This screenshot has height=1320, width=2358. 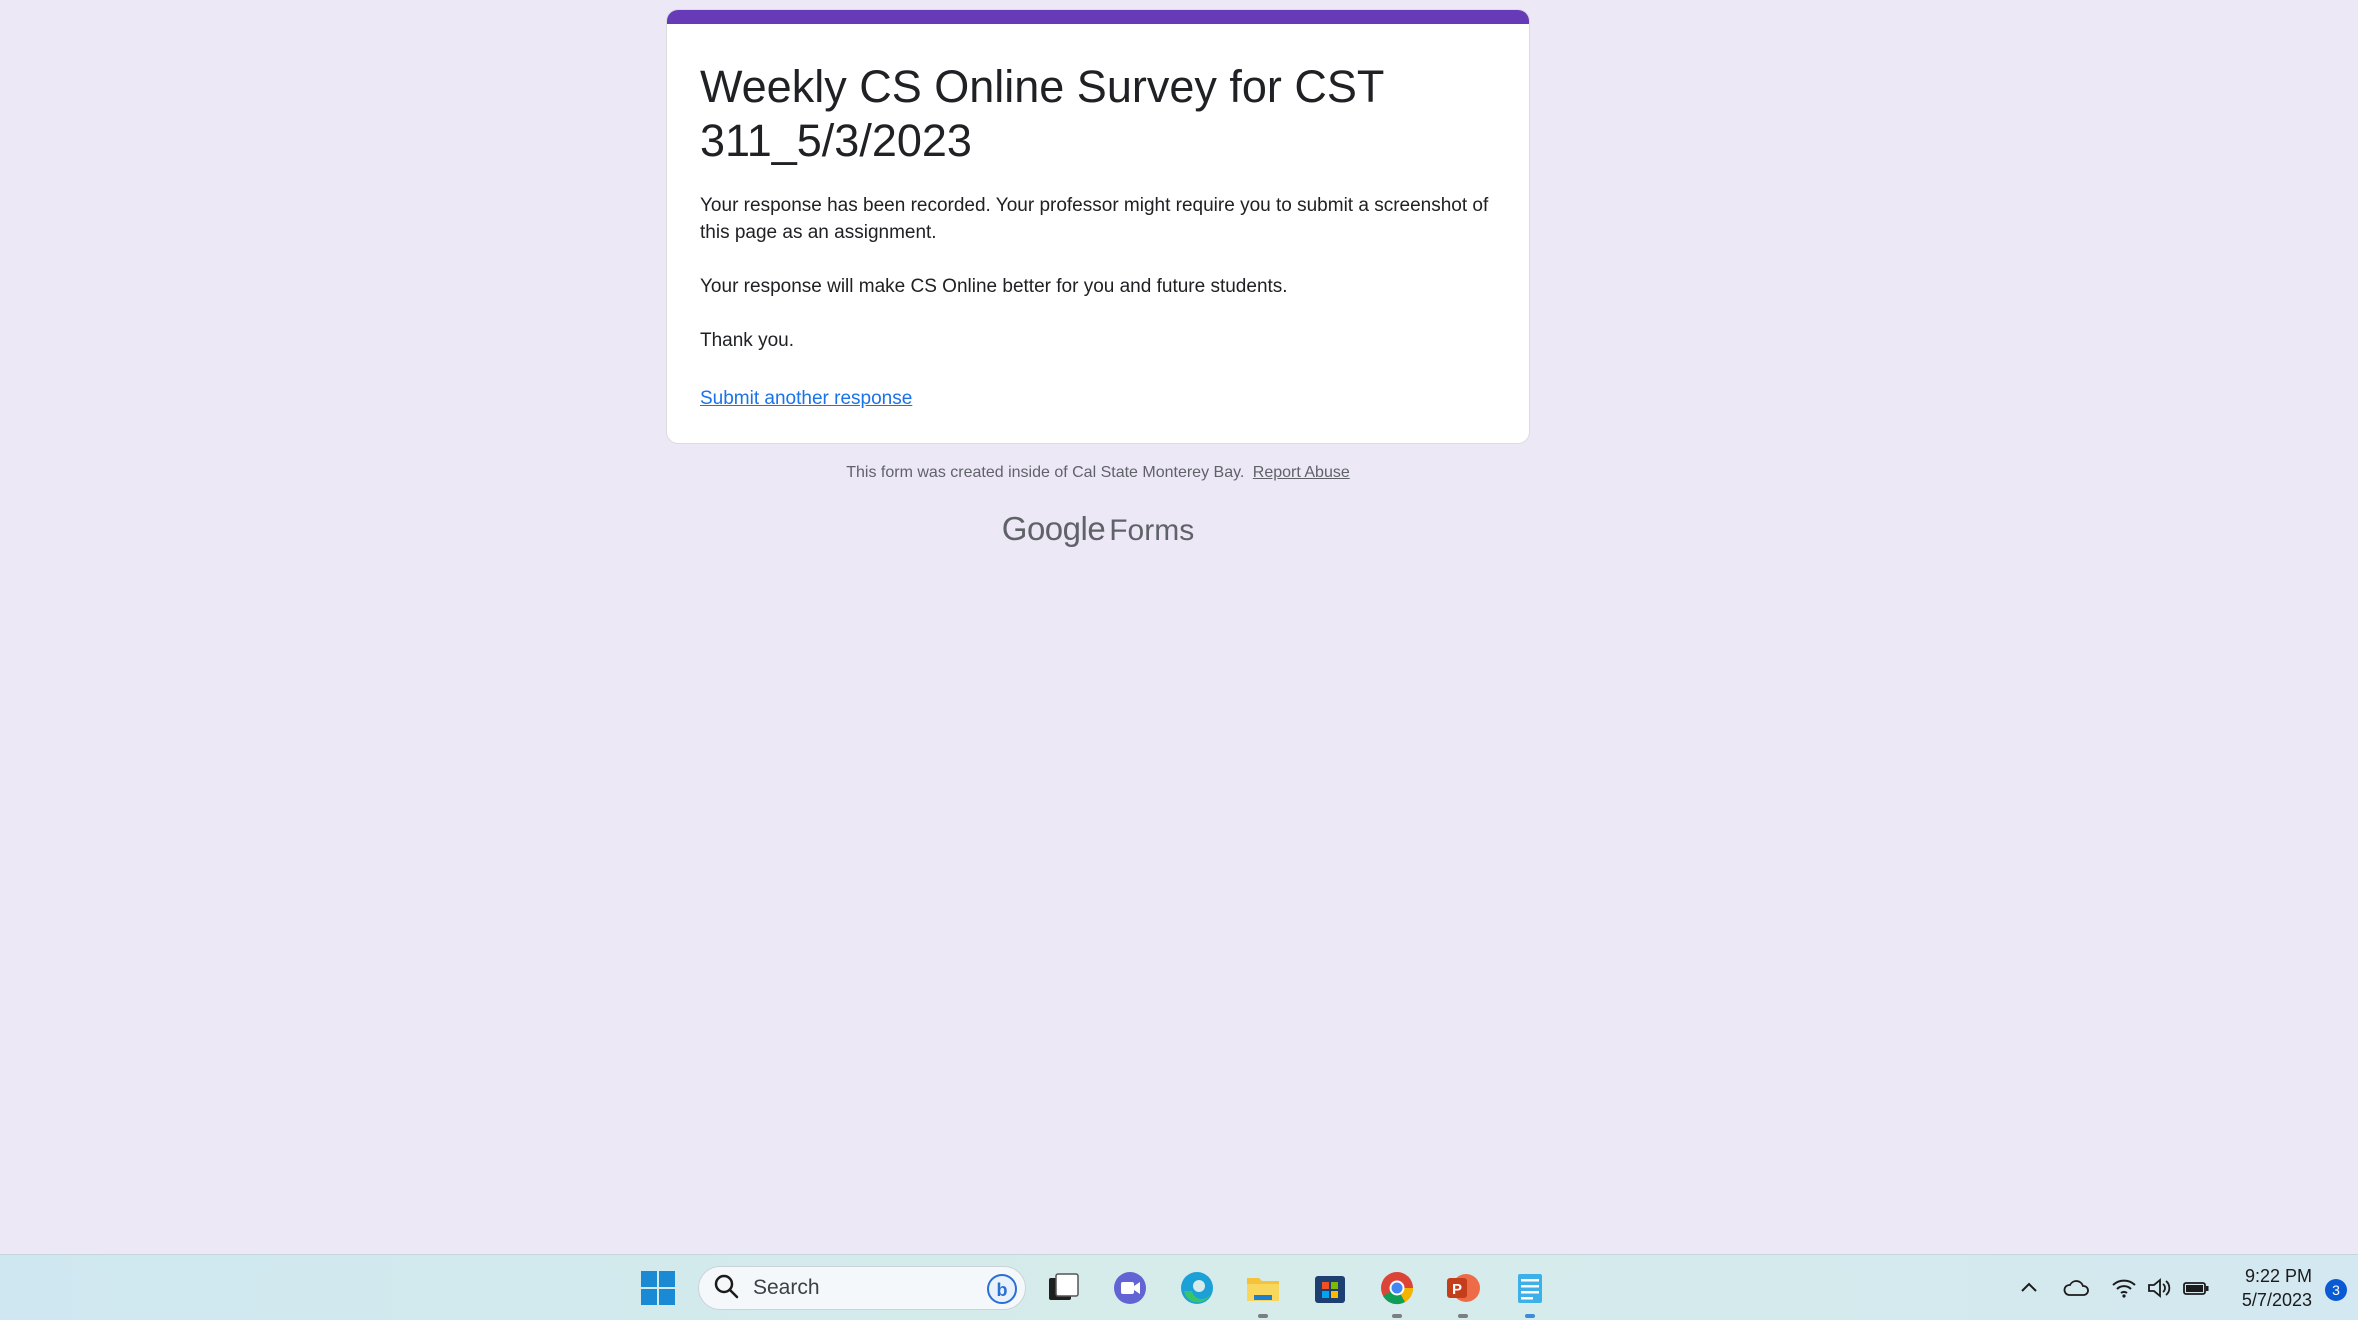 What do you see at coordinates (2267, 1288) in the screenshot?
I see `taskbar-clock: 9:22 PM 5/7/2023` at bounding box center [2267, 1288].